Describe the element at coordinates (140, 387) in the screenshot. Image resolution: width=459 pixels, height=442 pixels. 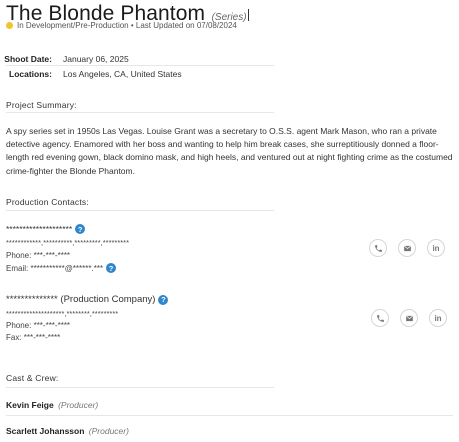
I see `crew-divider` at that location.